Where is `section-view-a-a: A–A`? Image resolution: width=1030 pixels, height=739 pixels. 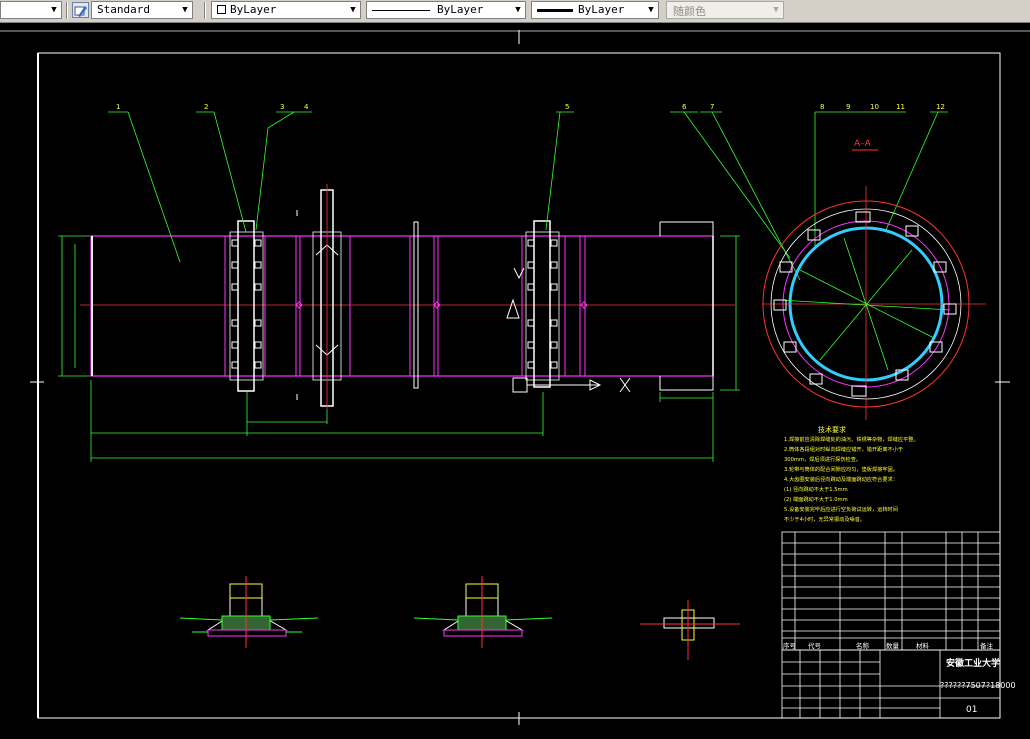 section-view-a-a: A–A is located at coordinates (874, 279).